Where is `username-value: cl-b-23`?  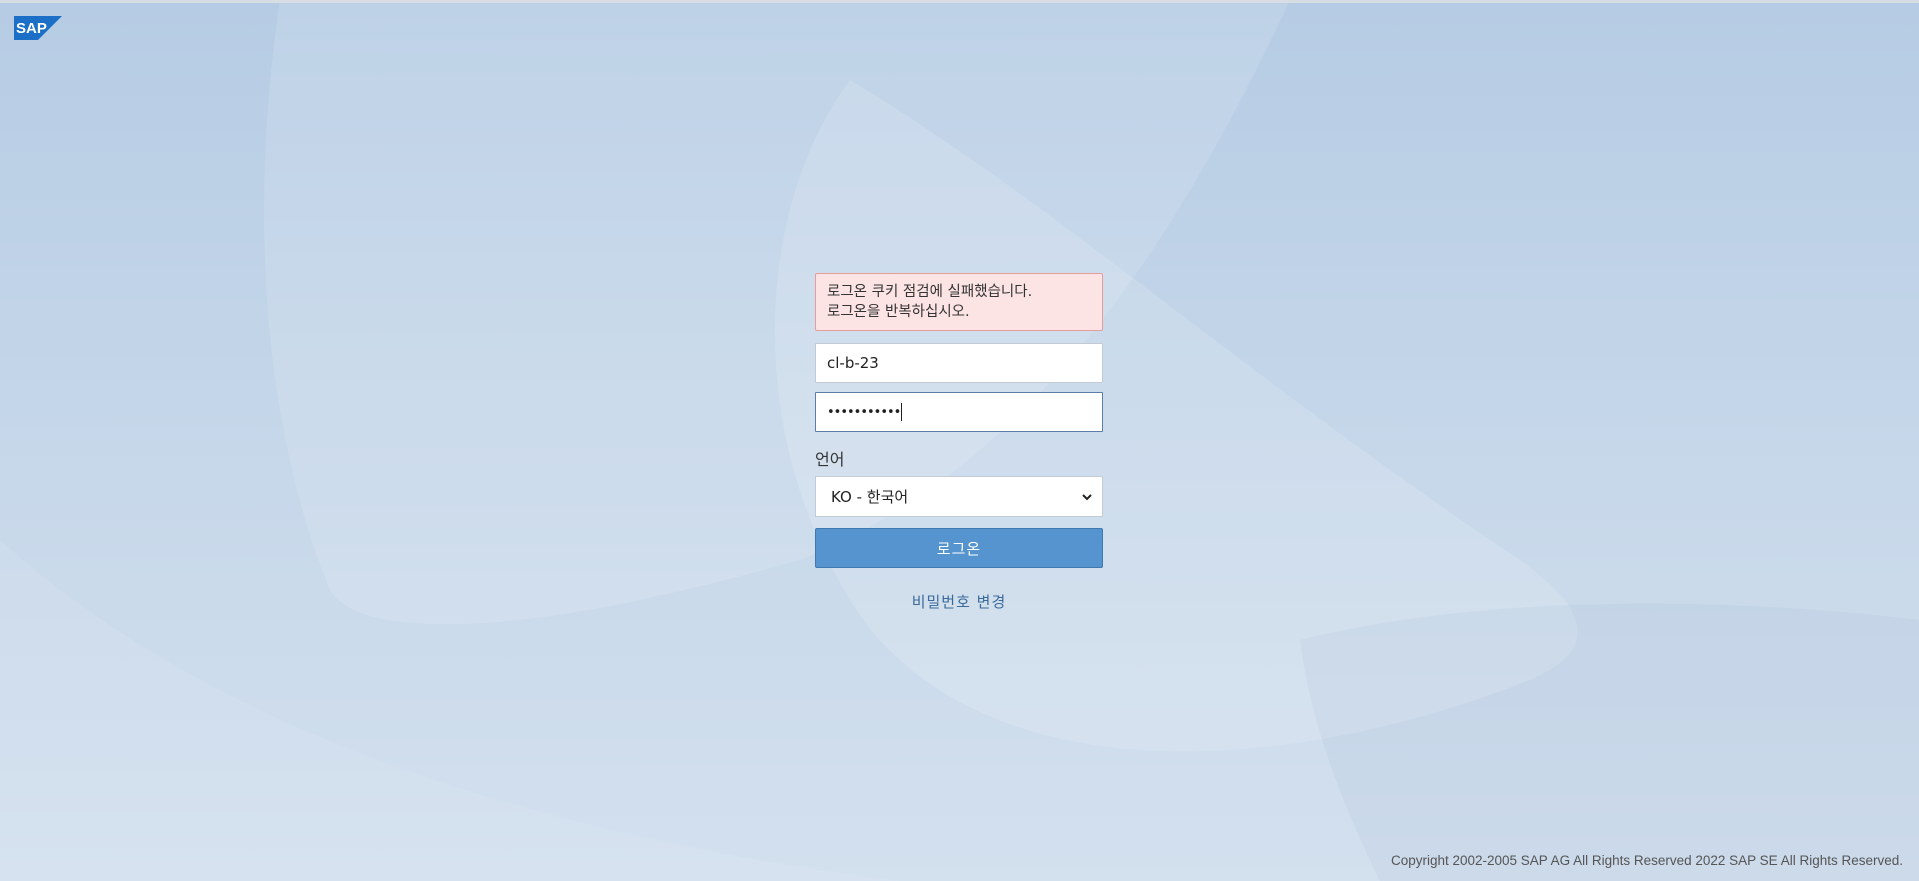 username-value: cl-b-23 is located at coordinates (853, 363).